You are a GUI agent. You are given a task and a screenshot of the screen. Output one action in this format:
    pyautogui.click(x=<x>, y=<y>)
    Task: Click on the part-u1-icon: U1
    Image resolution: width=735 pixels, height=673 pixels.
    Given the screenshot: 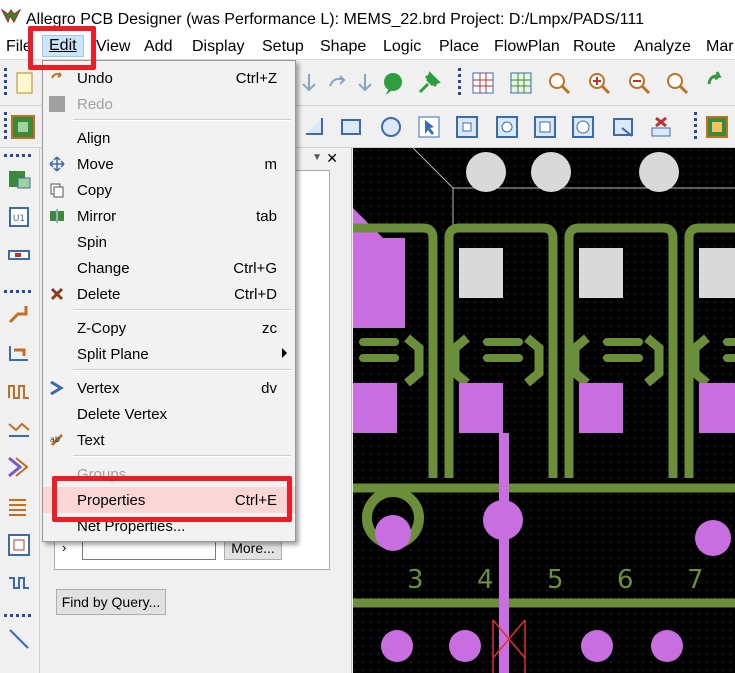 What is the action you would take?
    pyautogui.click(x=19, y=217)
    